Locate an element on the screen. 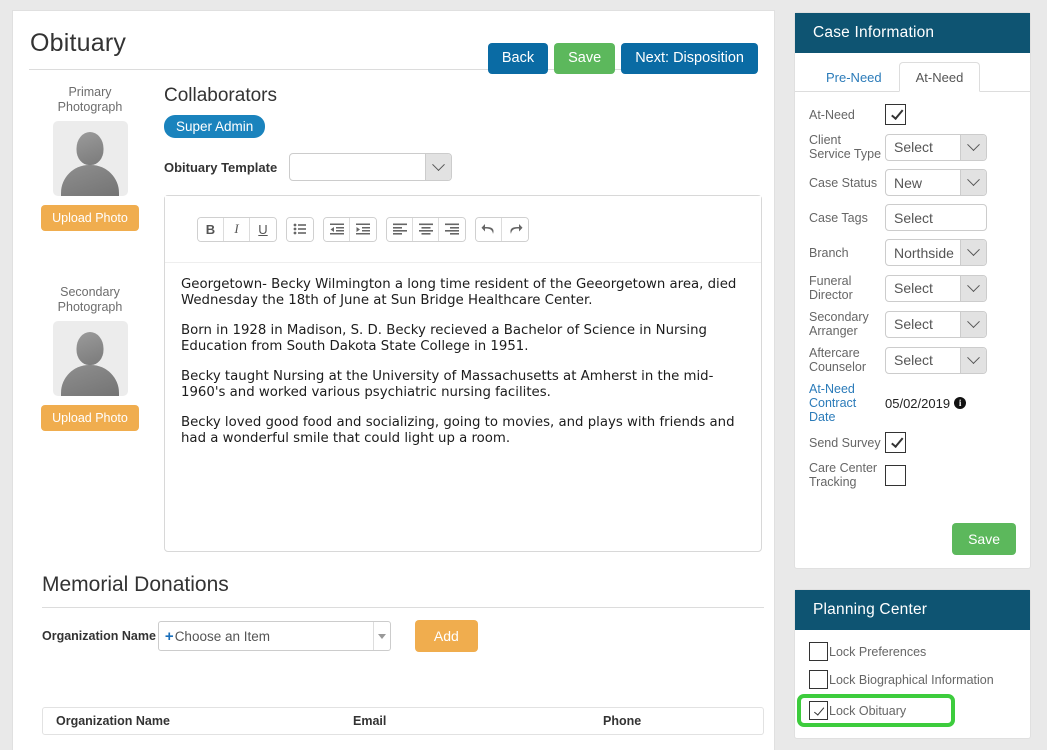  align-group is located at coordinates (426, 229).